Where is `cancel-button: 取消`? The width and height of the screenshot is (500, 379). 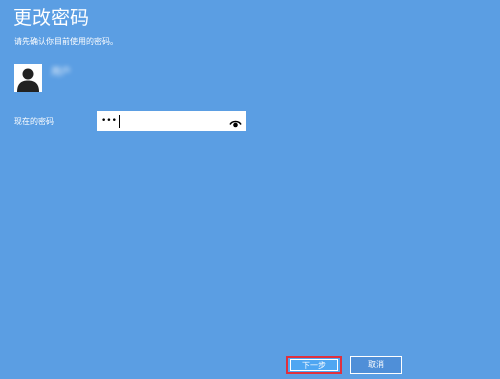 cancel-button: 取消 is located at coordinates (376, 365).